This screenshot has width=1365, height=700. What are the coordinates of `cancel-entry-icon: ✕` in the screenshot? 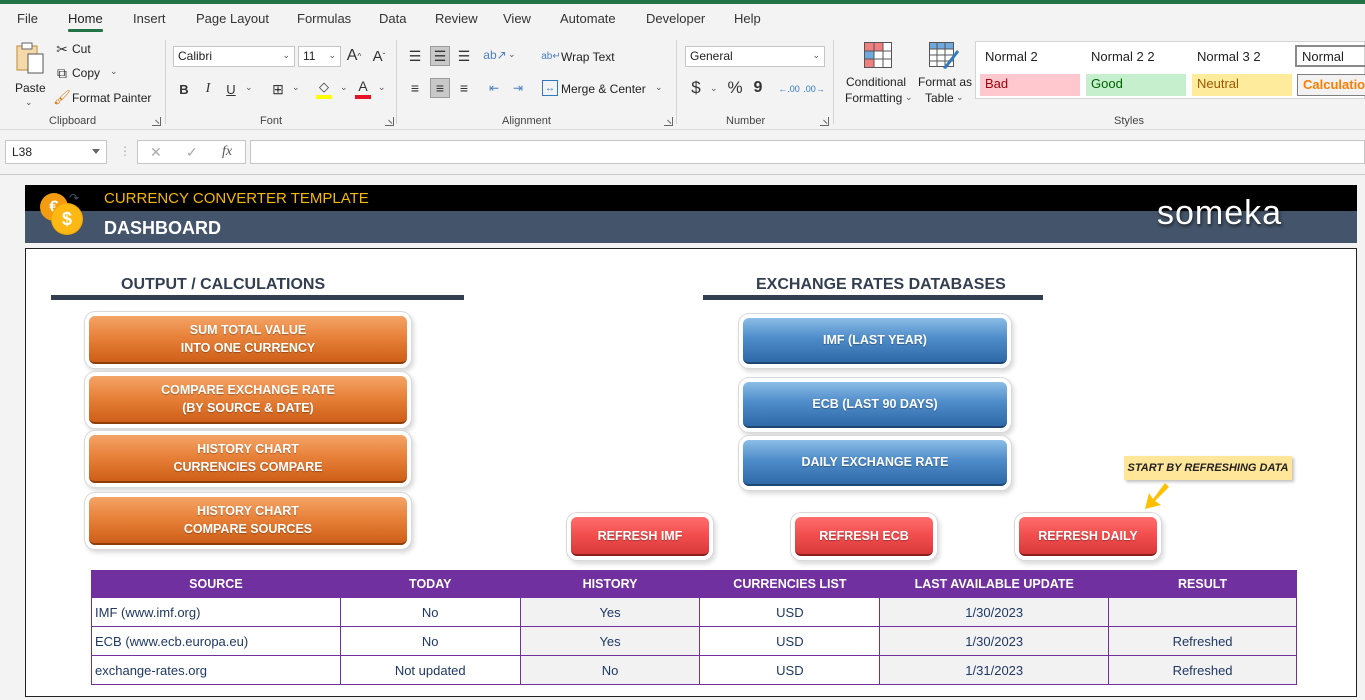 It's located at (156, 152).